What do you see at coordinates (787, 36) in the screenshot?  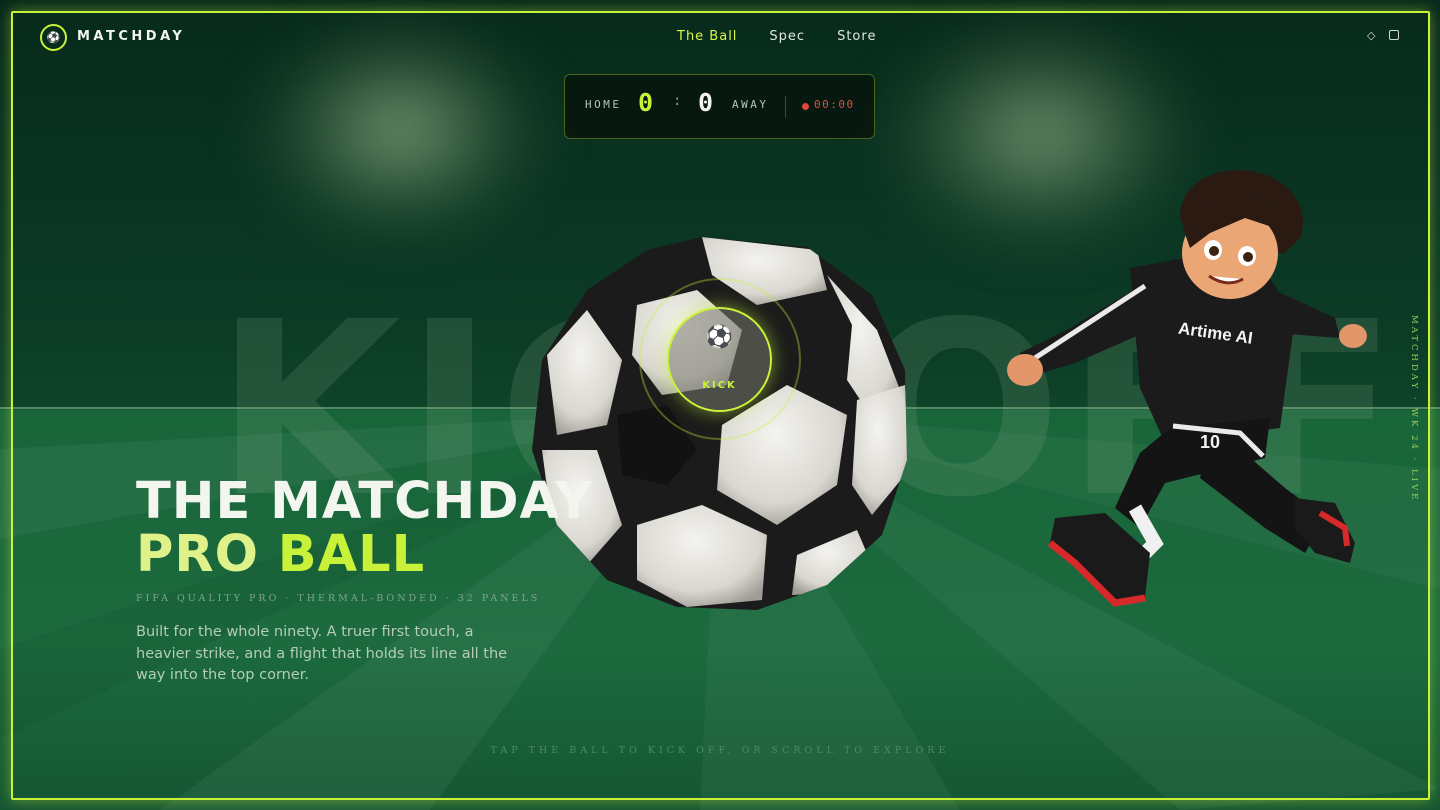 I see `nav-item-spec: Spec` at bounding box center [787, 36].